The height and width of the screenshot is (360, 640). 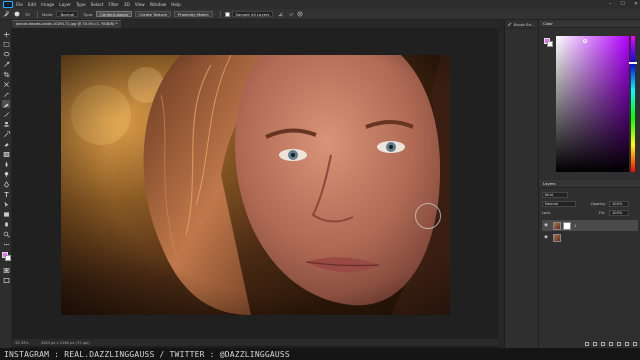 What do you see at coordinates (291, 14) in the screenshot?
I see `angle-value: 0°` at bounding box center [291, 14].